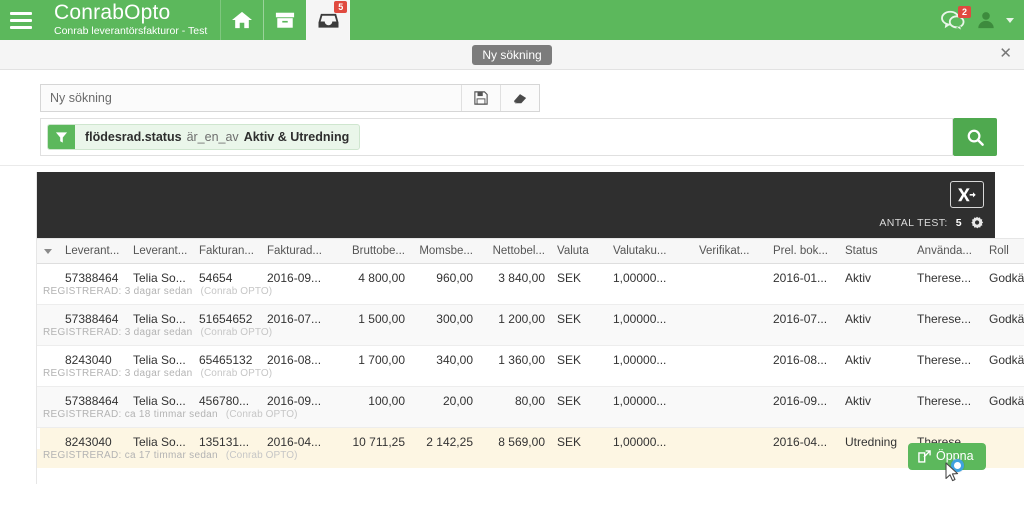  What do you see at coordinates (967, 194) in the screenshot?
I see `export-excel-button` at bounding box center [967, 194].